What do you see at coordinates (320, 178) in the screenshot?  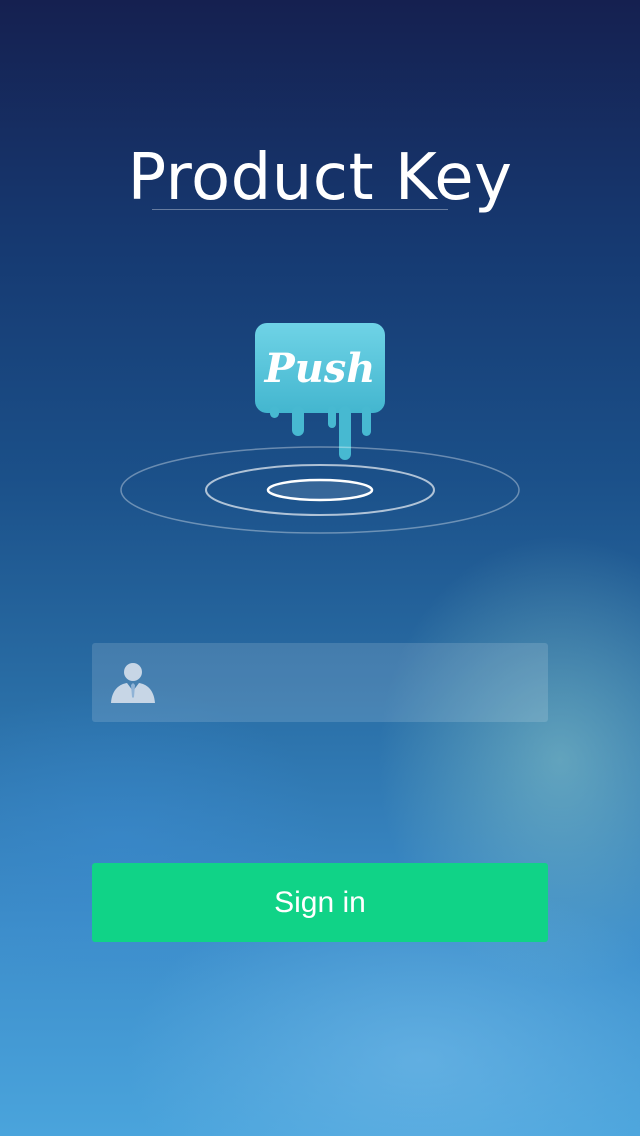 I see `page-title: Product Key` at bounding box center [320, 178].